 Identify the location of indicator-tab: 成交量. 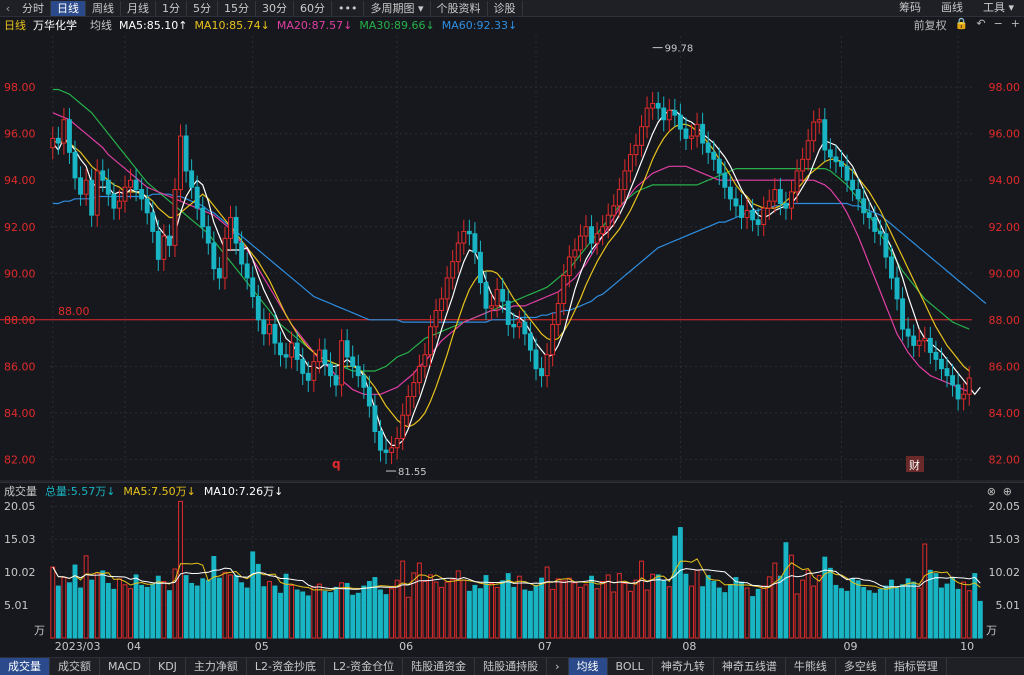
(25, 666).